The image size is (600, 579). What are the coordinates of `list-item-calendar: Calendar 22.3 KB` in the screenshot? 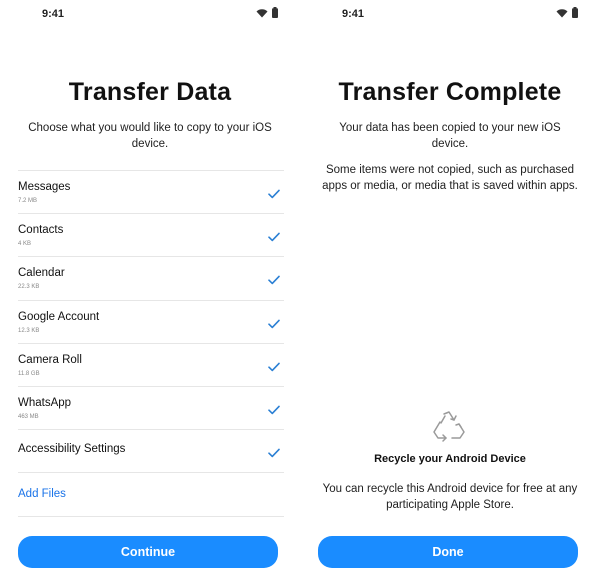 It's located at (151, 279).